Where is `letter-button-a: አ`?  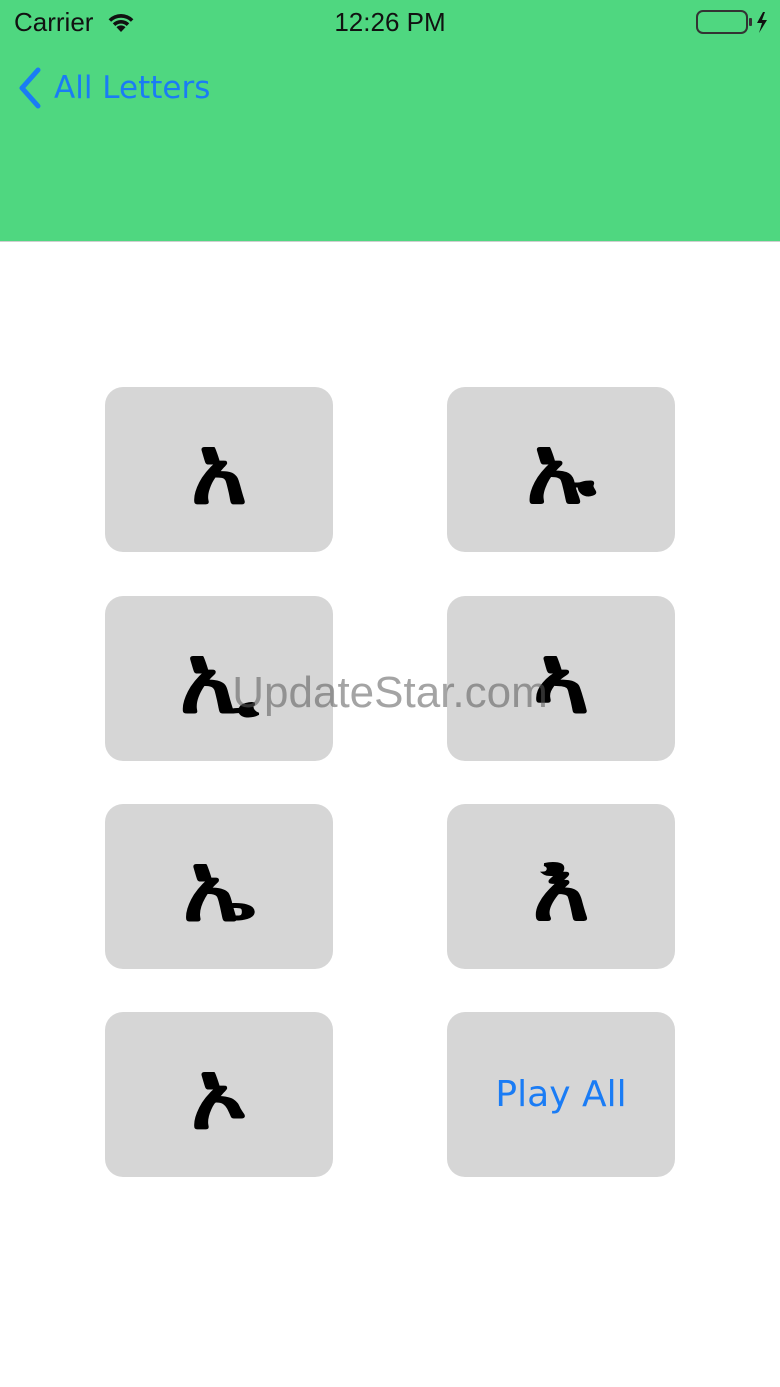 letter-button-a: አ is located at coordinates (219, 469).